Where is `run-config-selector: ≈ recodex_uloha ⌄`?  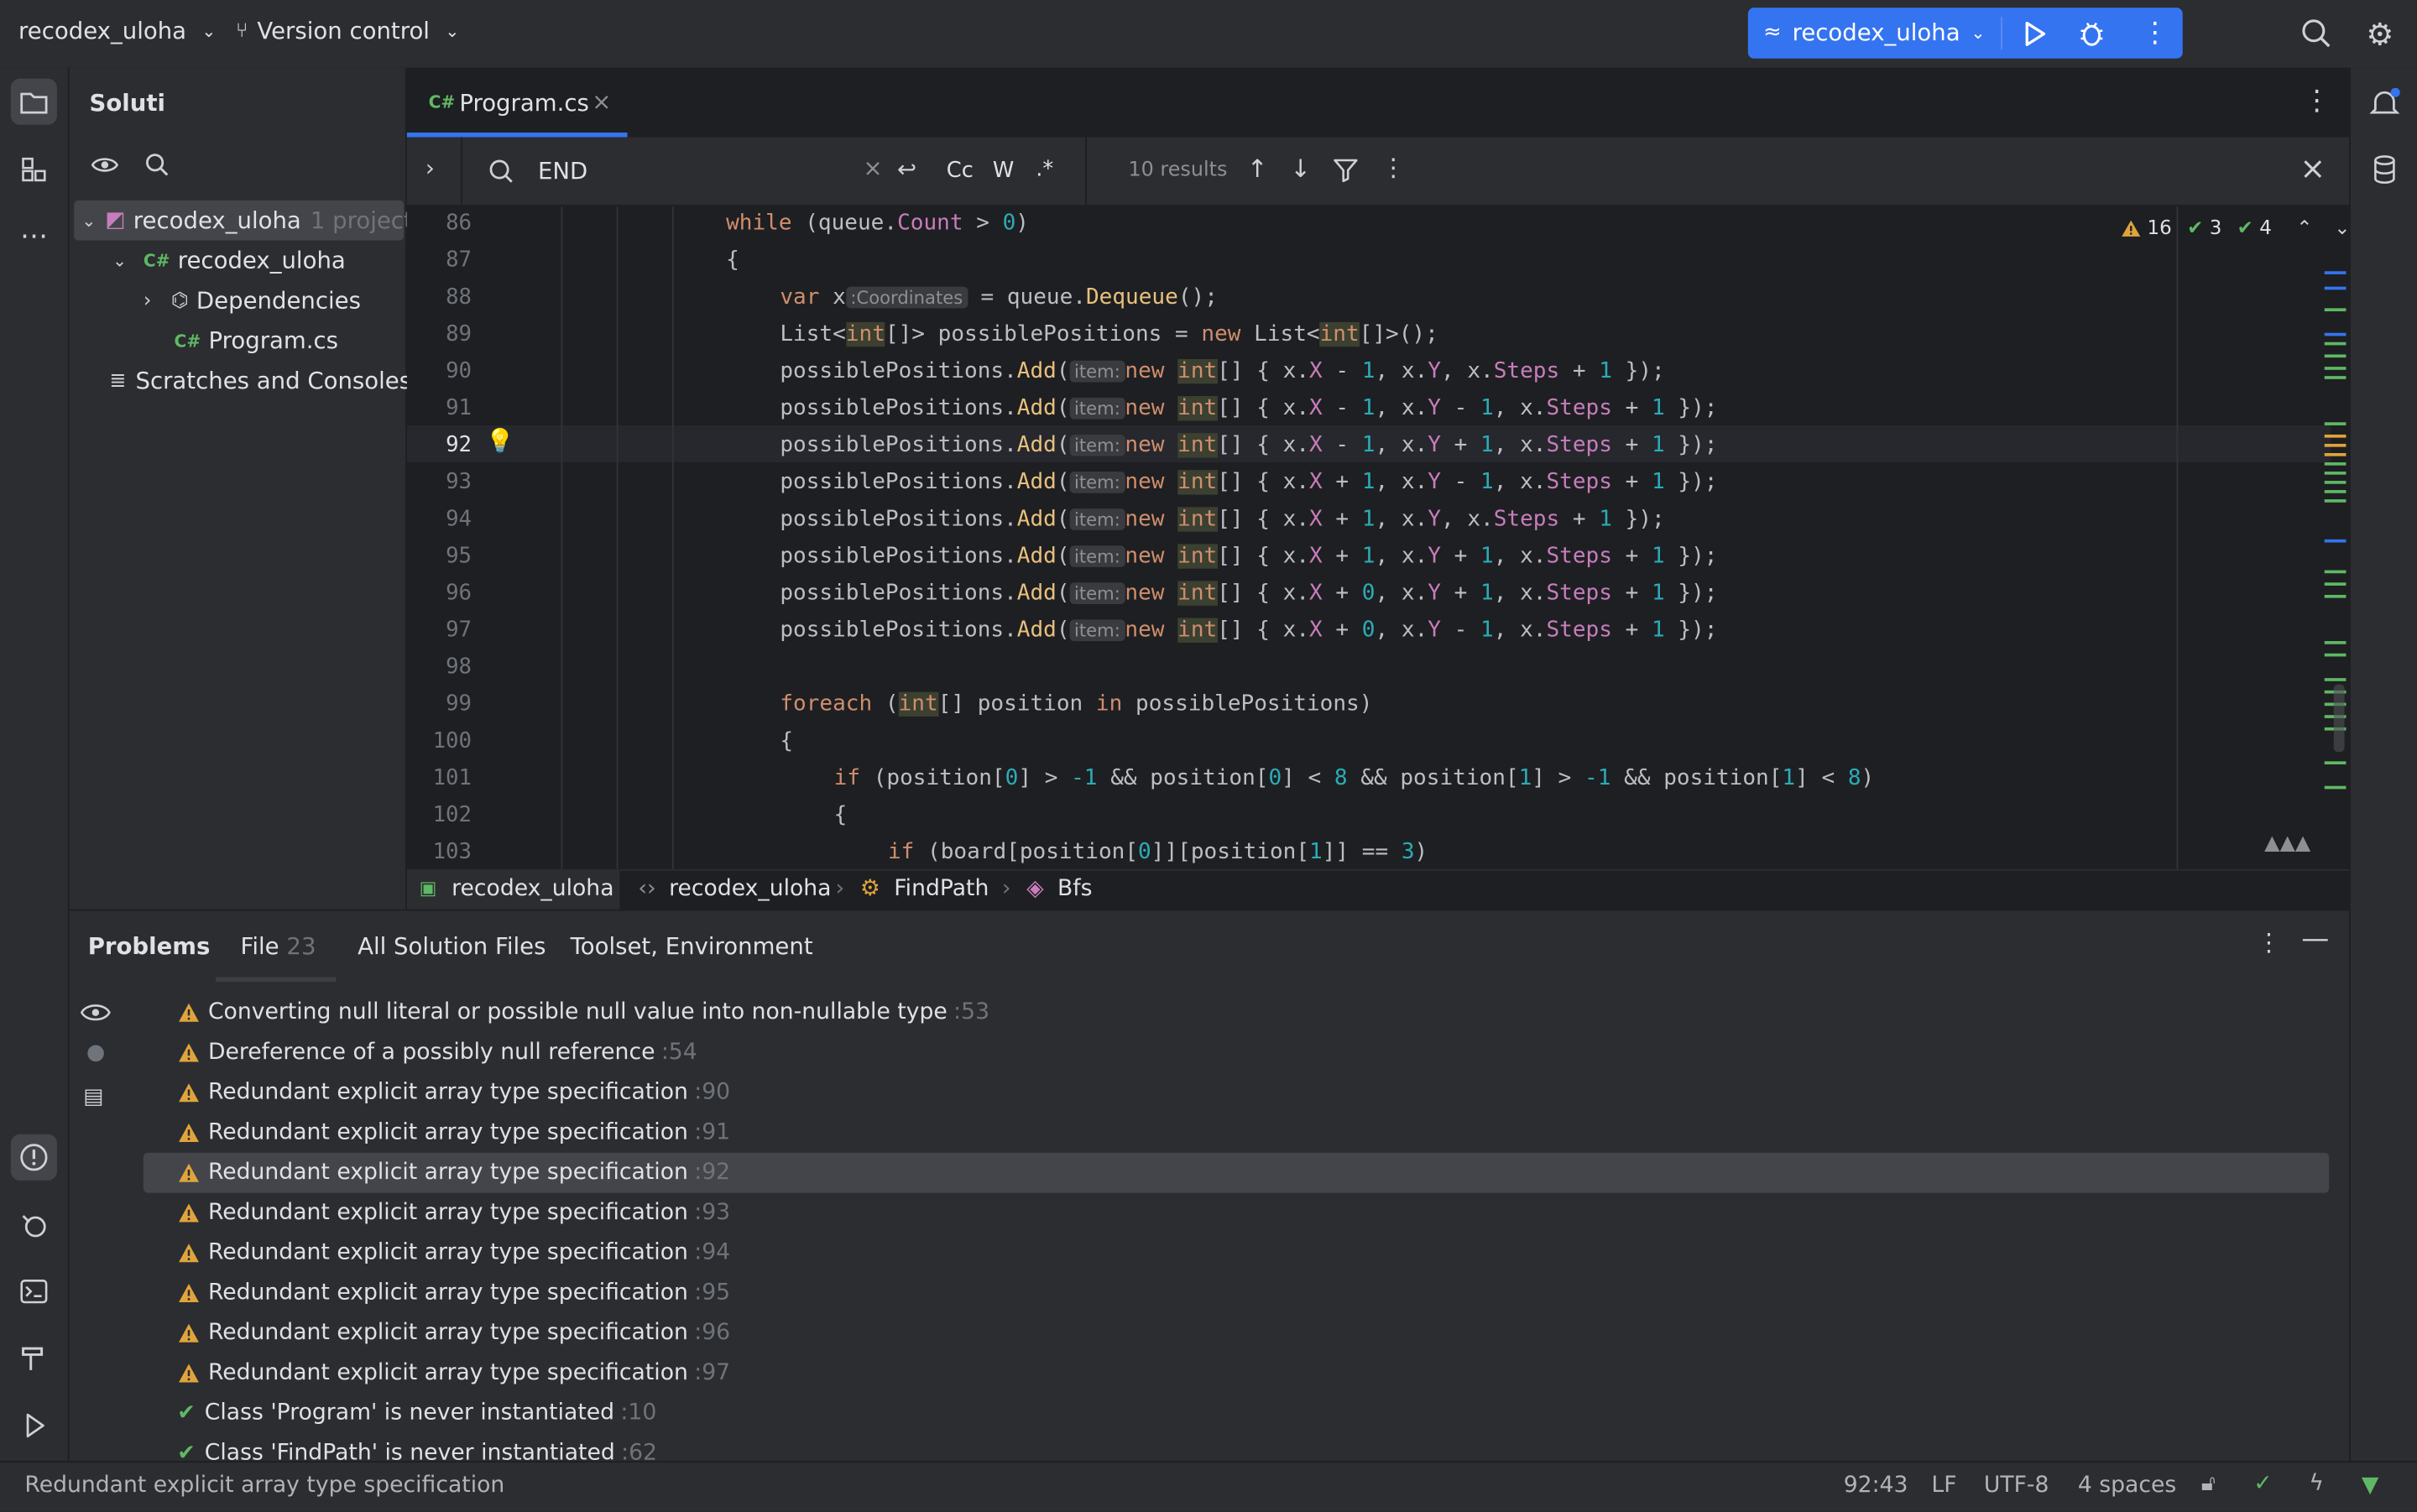
run-config-selector: ≈ recodex_uloha ⌄ is located at coordinates (1874, 32).